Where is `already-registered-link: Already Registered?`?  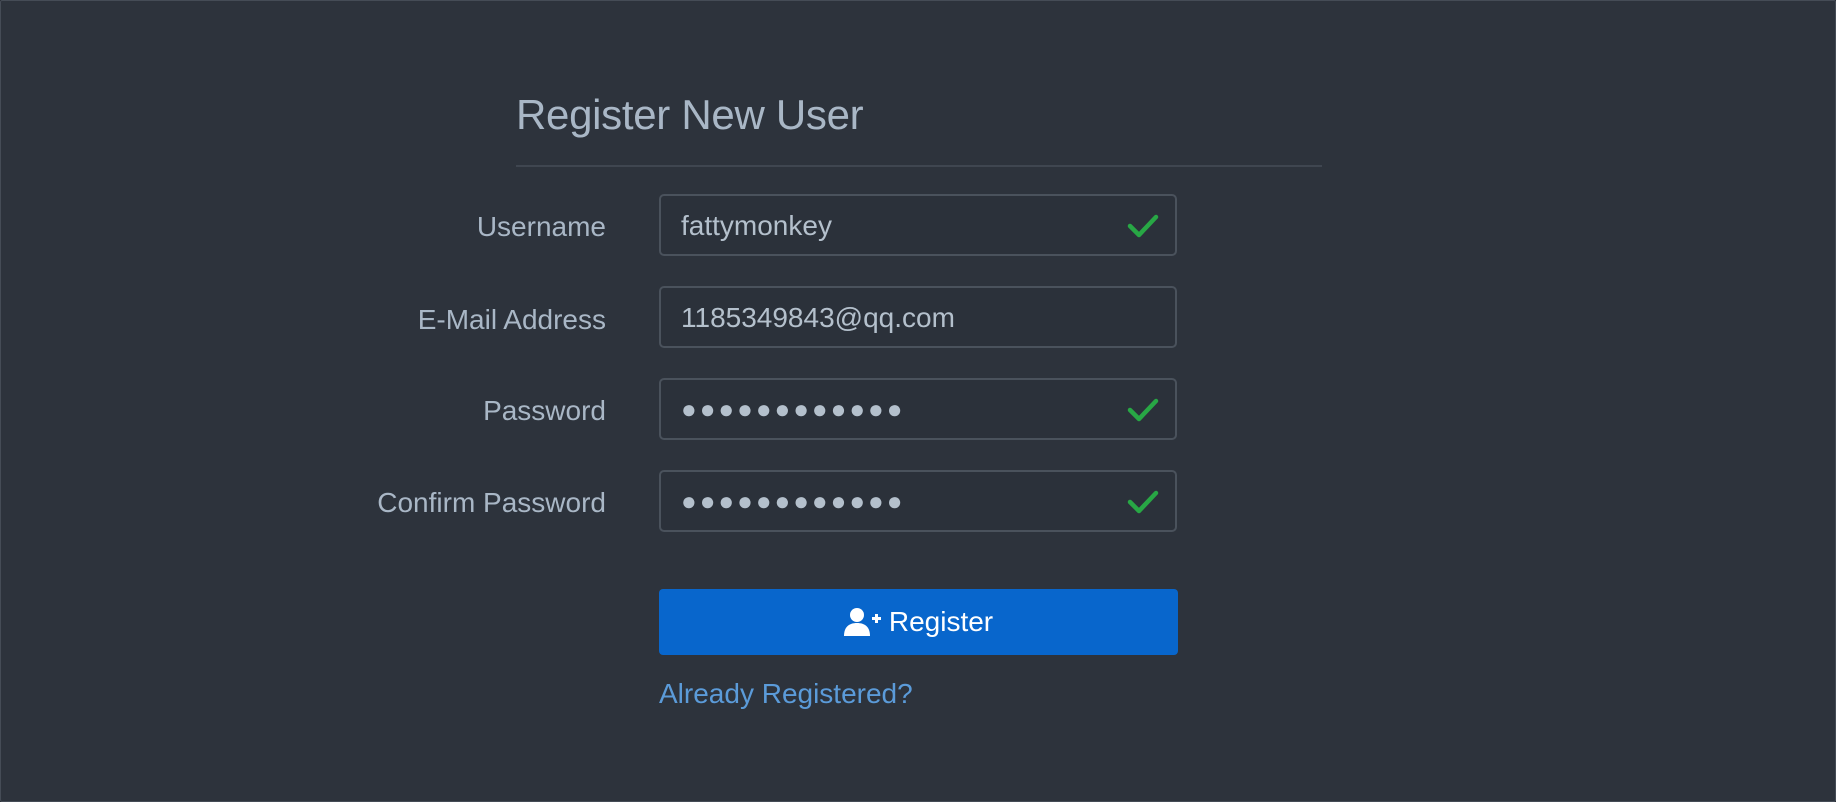 already-registered-link: Already Registered? is located at coordinates (786, 694).